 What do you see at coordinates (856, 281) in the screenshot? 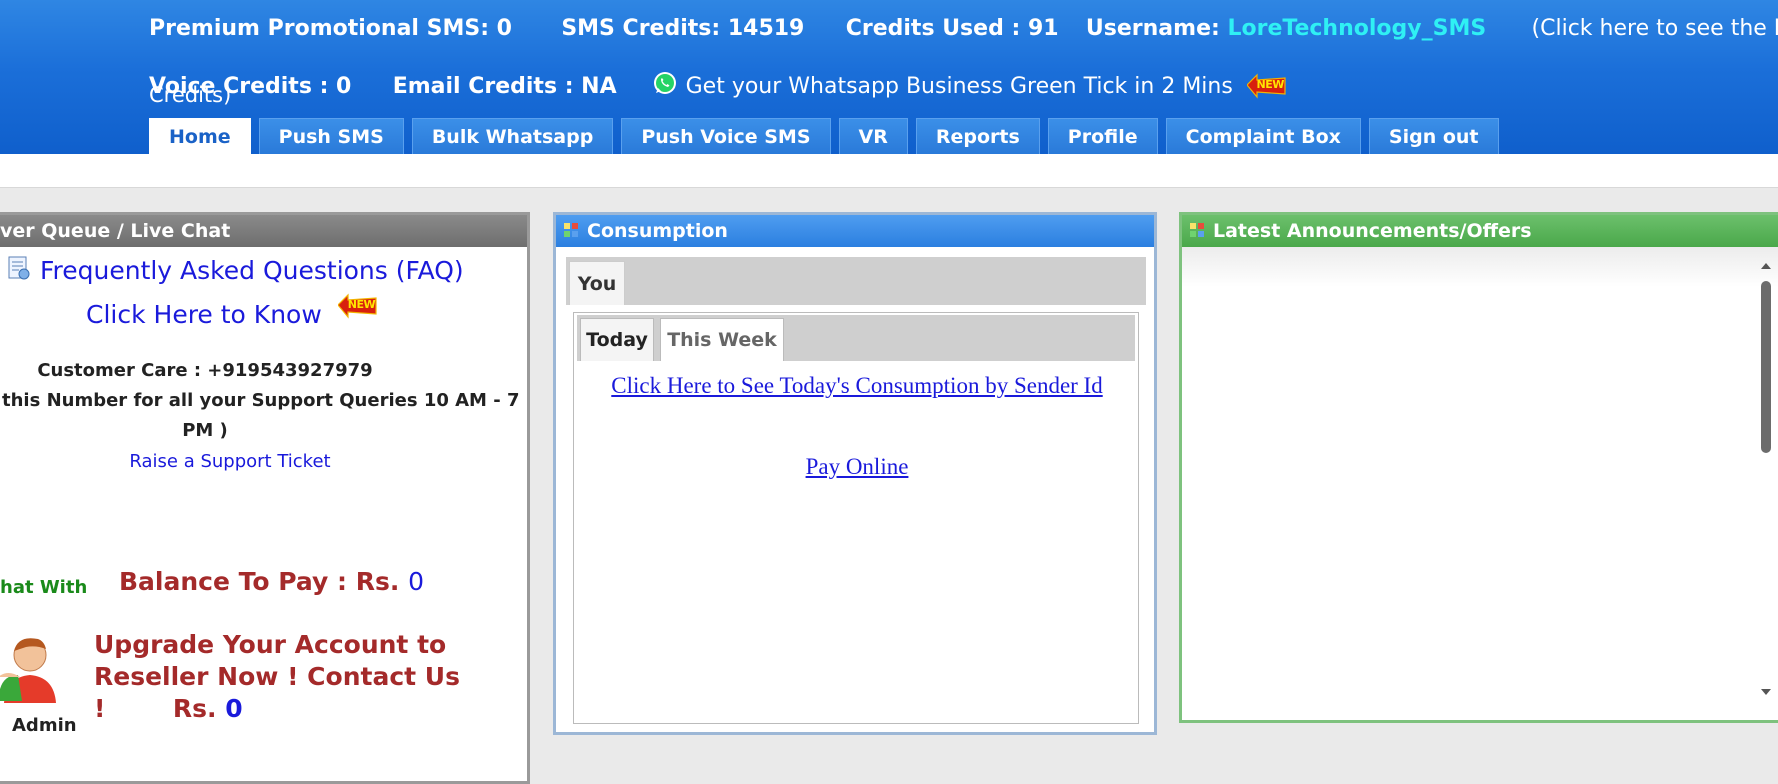
I see `outer-tab-bar: You` at bounding box center [856, 281].